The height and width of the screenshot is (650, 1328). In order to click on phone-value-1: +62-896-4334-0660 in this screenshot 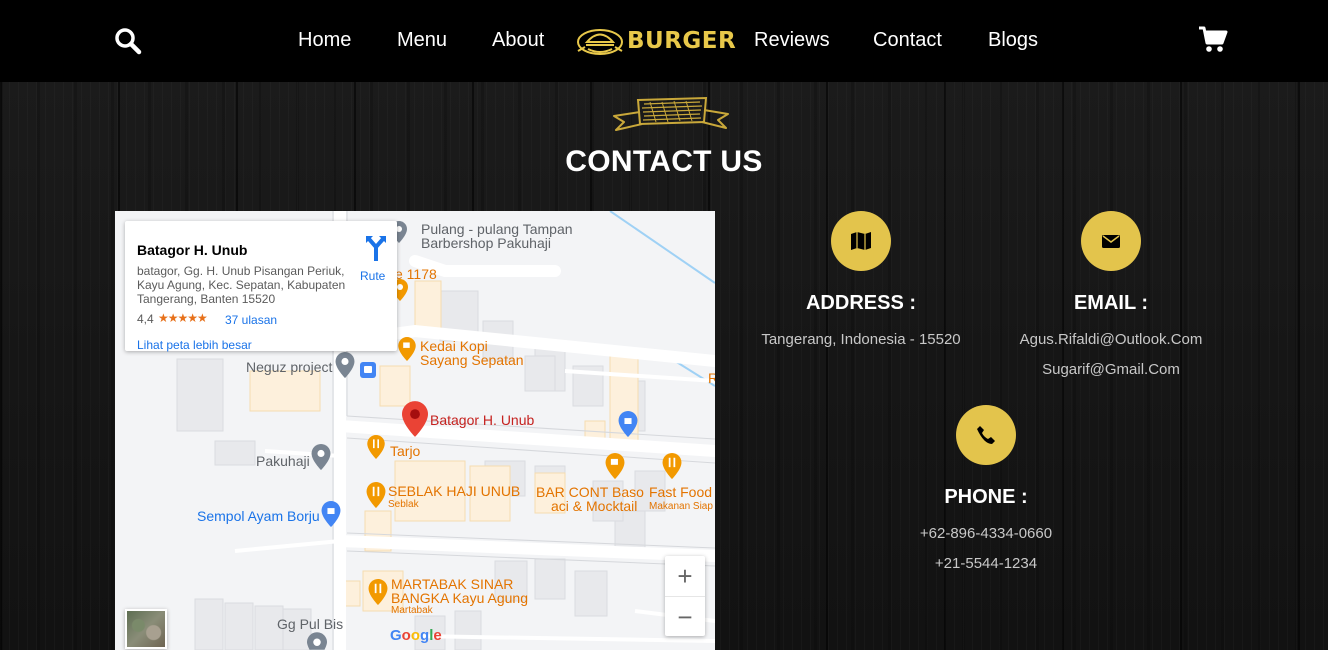, I will do `click(986, 533)`.